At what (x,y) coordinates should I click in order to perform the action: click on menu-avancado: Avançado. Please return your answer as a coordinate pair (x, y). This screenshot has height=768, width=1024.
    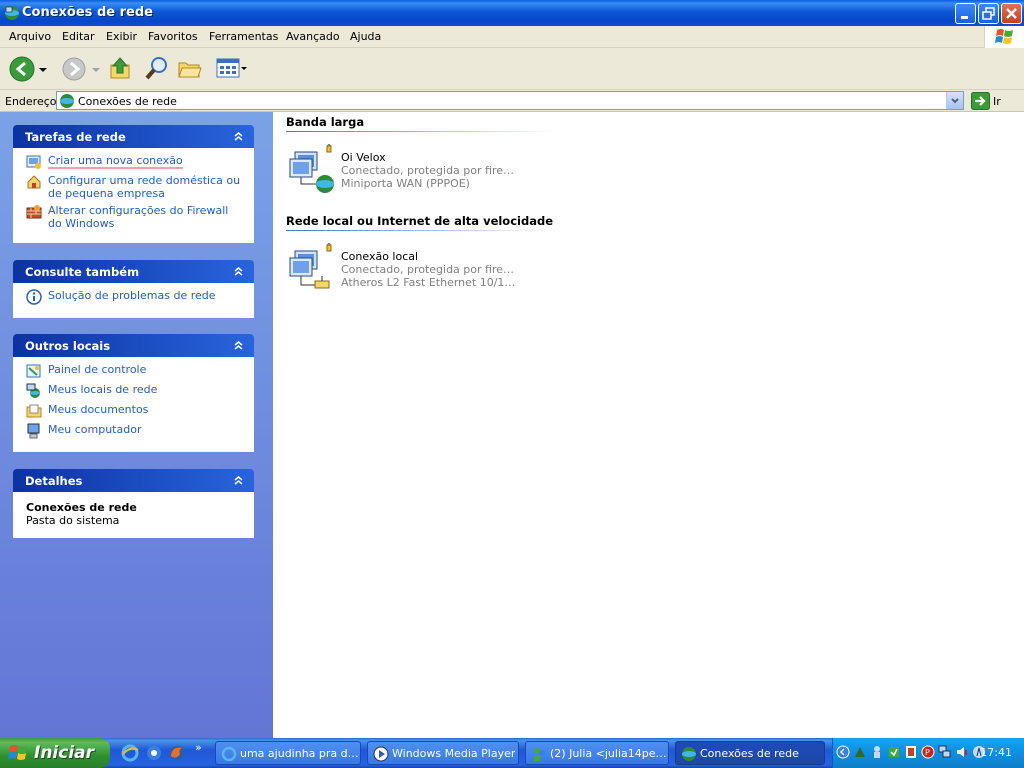
    Looking at the image, I should click on (313, 36).